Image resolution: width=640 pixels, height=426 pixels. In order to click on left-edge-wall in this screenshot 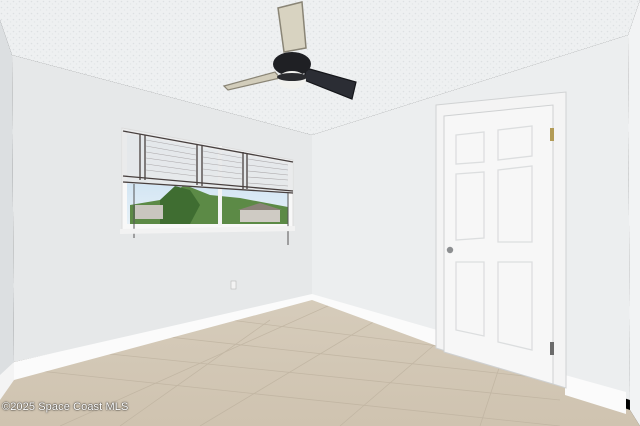, I will do `click(7, 202)`.